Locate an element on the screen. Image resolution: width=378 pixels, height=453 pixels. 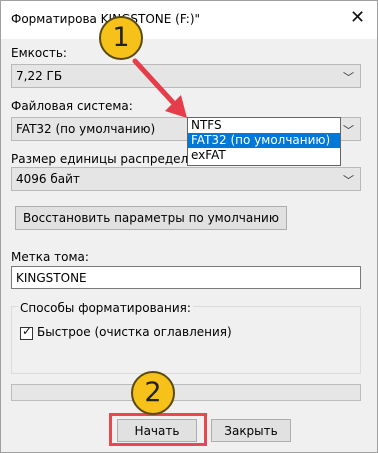
filesystem-label: Файловая система: is located at coordinates (72, 106).